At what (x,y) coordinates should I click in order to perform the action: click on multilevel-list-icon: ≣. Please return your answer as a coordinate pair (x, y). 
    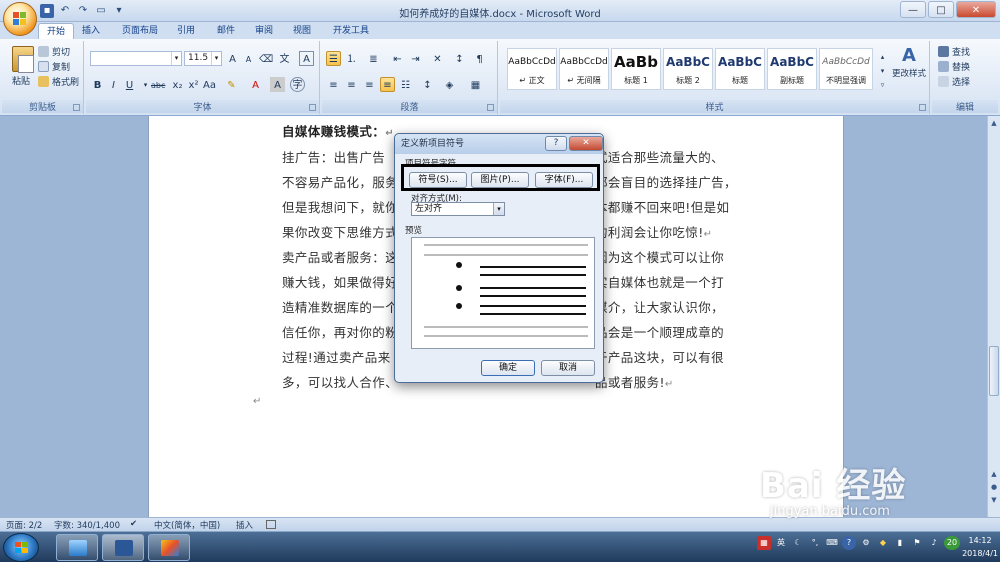
    Looking at the image, I should click on (373, 58).